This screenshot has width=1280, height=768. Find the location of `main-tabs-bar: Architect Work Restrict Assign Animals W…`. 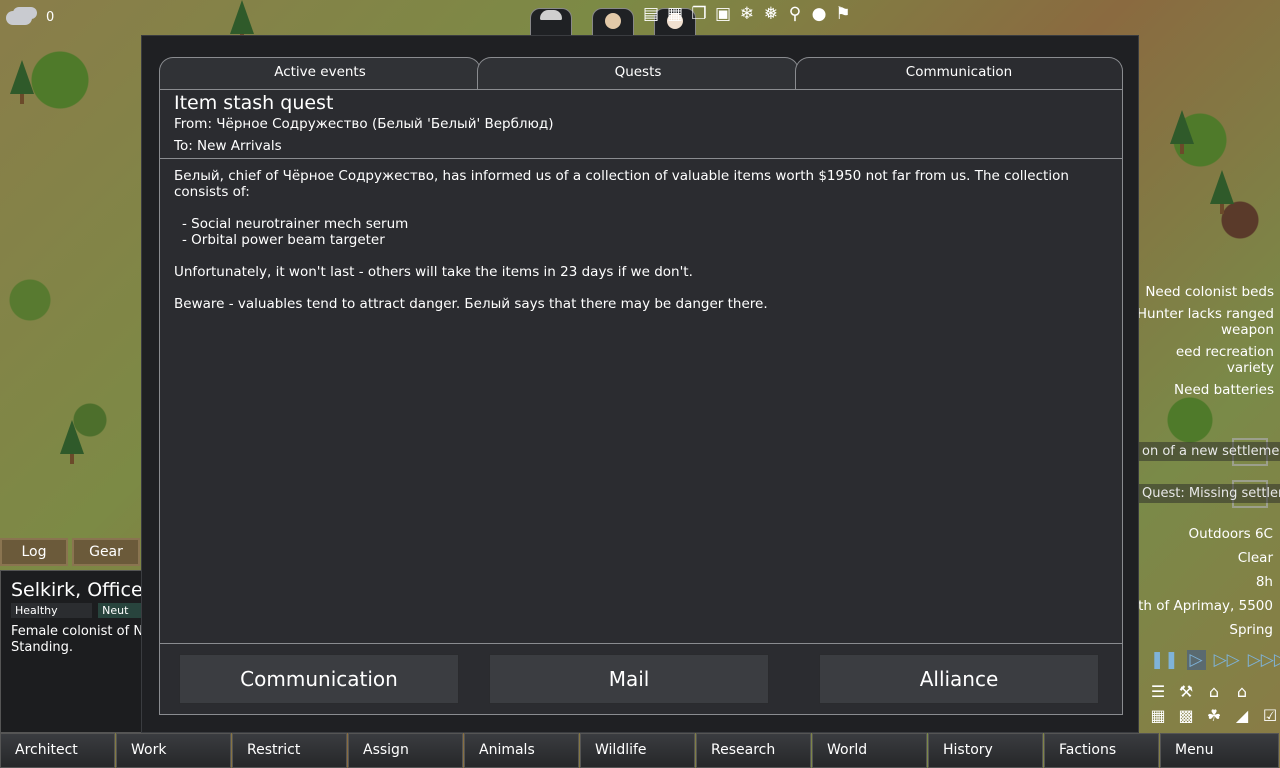

main-tabs-bar: Architect Work Restrict Assign Animals W… is located at coordinates (640, 750).